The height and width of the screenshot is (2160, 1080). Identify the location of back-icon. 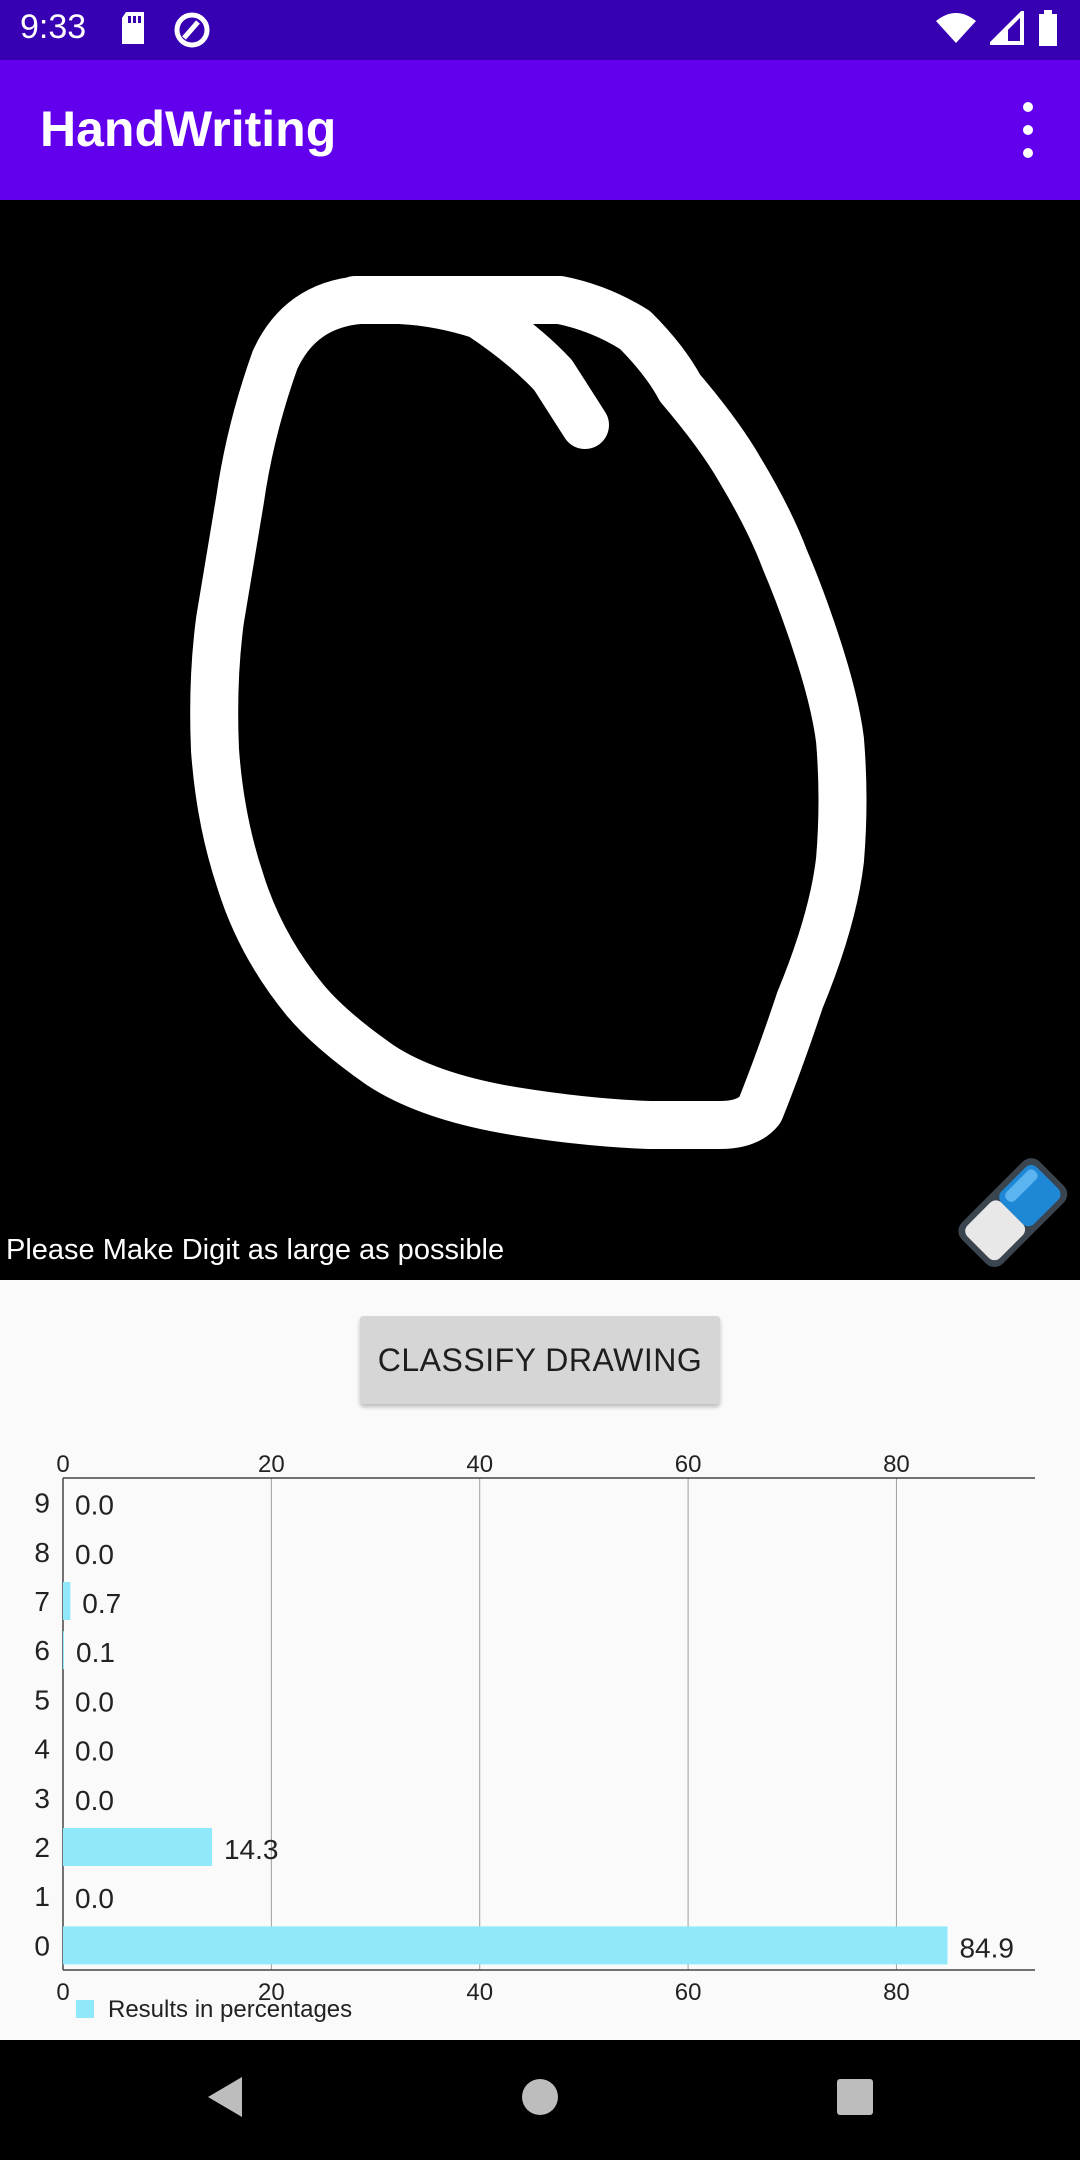
(225, 2099).